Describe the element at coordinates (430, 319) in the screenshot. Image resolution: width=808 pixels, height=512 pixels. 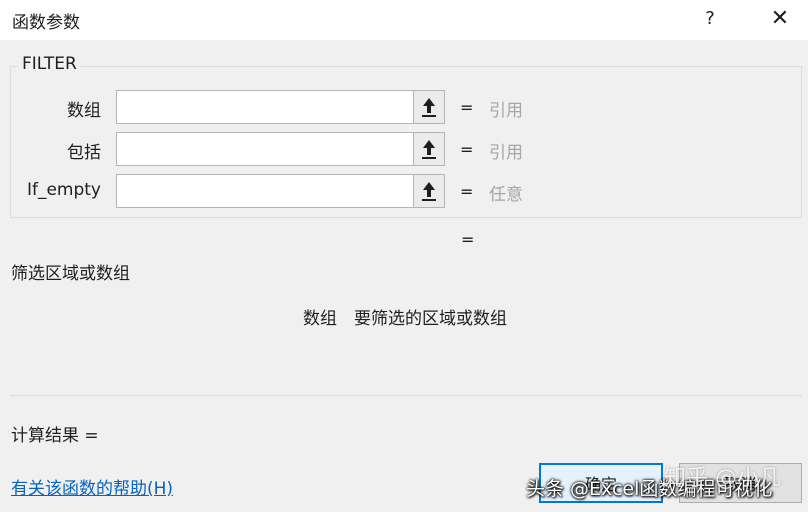
I see `arg-help-text: 要筛选的区域或数组` at that location.